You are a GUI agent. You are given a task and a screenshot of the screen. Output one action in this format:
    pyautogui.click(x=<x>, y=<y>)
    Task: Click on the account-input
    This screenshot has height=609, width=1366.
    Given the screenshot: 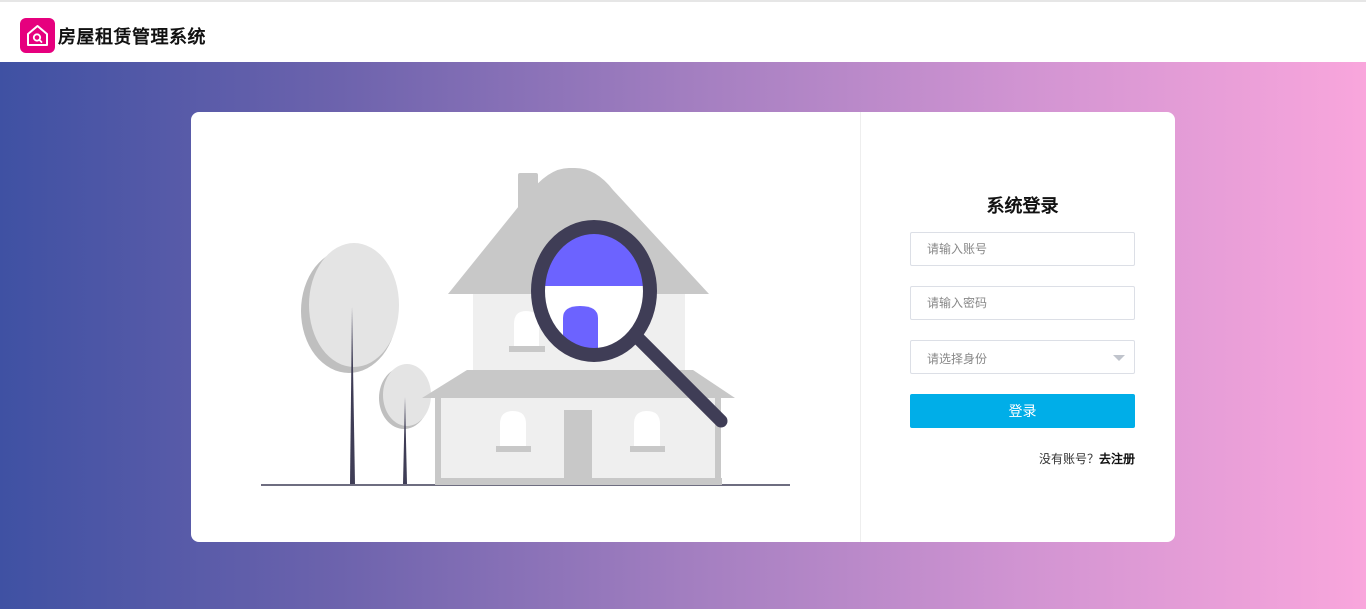 What is the action you would take?
    pyautogui.click(x=1022, y=249)
    